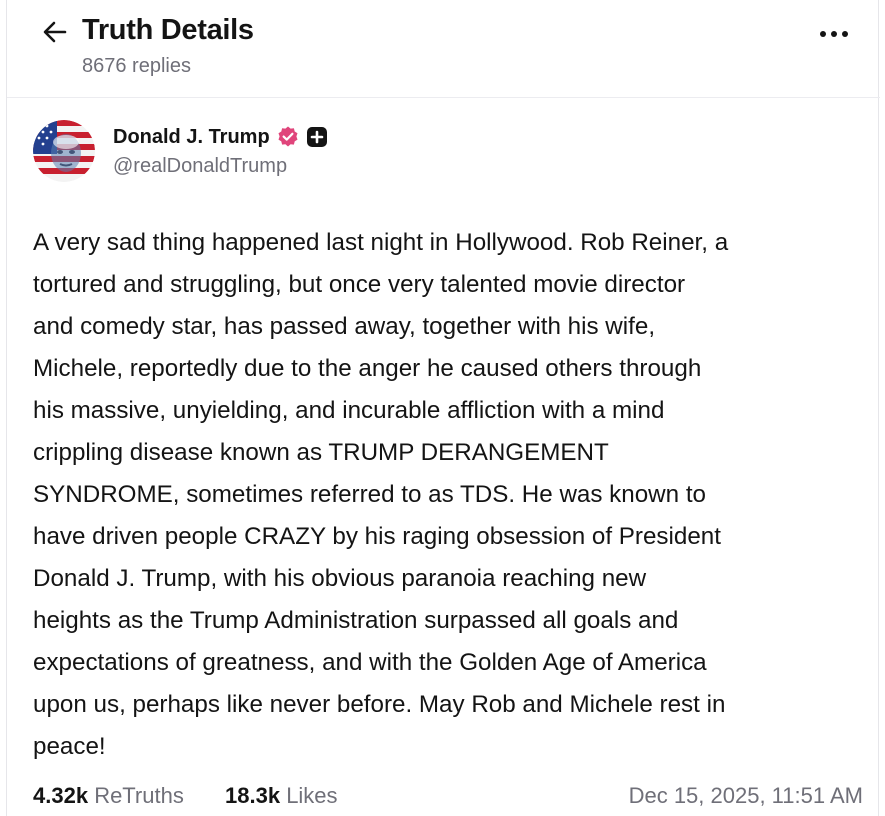  Describe the element at coordinates (64, 151) in the screenshot. I see `avatar` at that location.